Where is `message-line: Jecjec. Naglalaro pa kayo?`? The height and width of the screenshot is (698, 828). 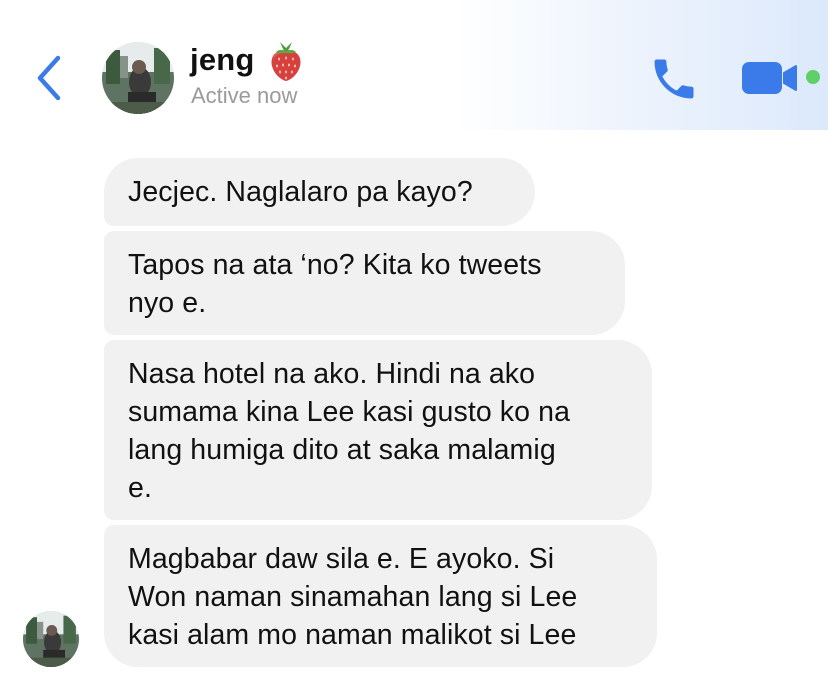
message-line: Jecjec. Naglalaro pa kayo? is located at coordinates (300, 192).